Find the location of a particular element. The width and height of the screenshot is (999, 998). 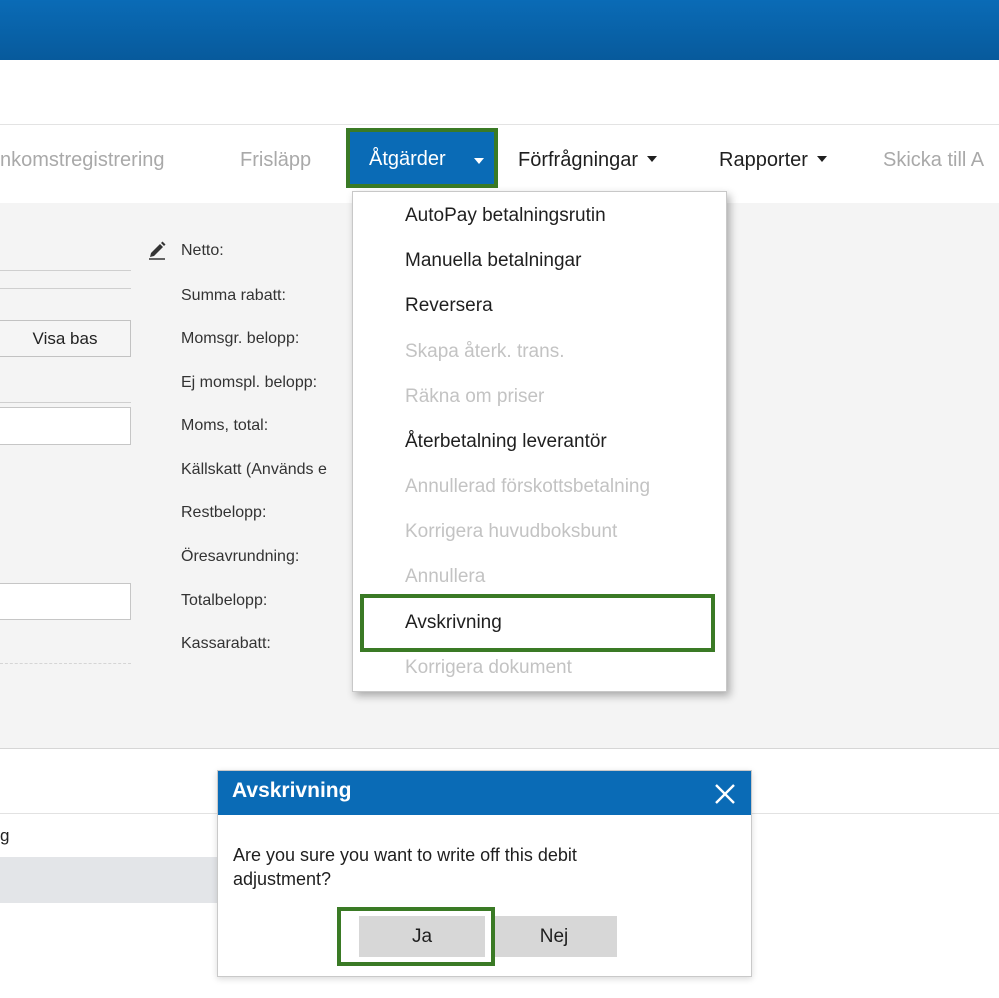

menu-item-reversera: Reversera is located at coordinates (449, 306).